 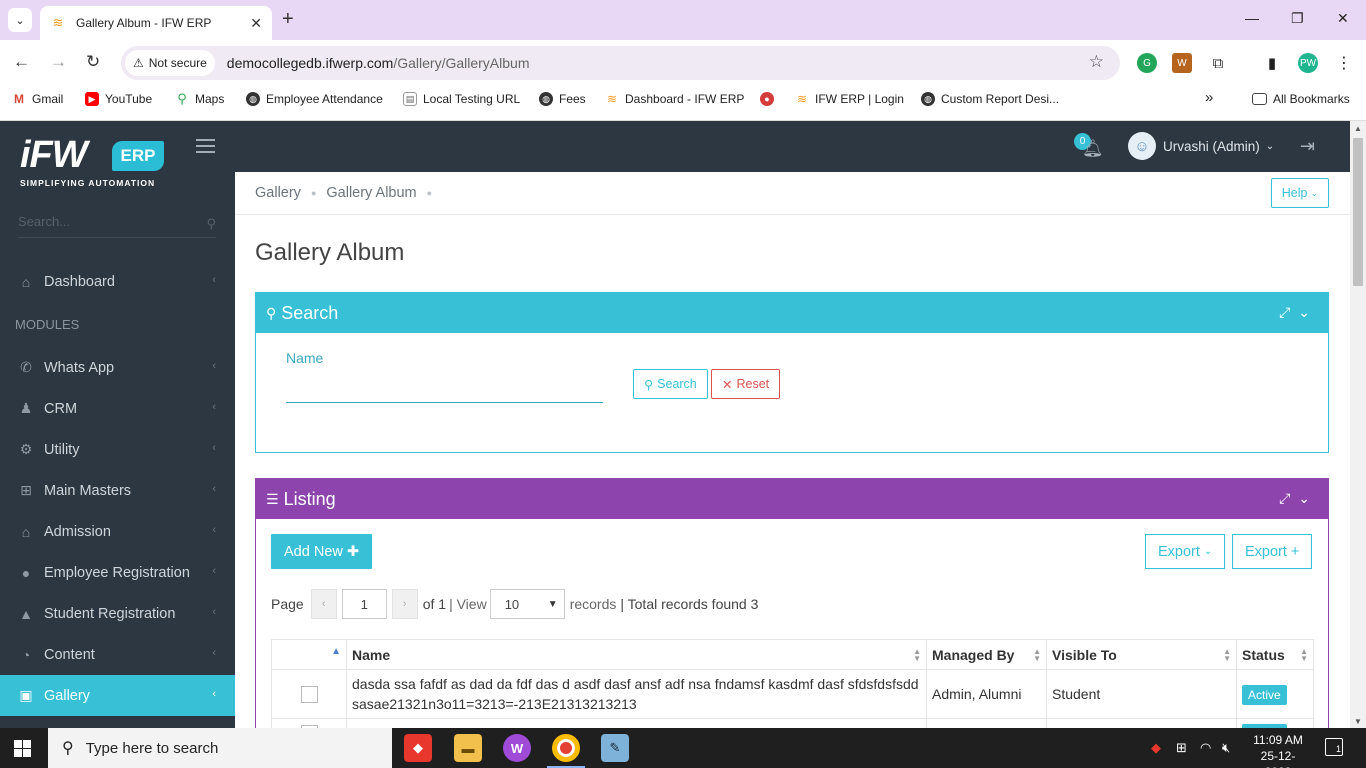 What do you see at coordinates (1307, 146) in the screenshot?
I see `logout-icon: ⇥` at bounding box center [1307, 146].